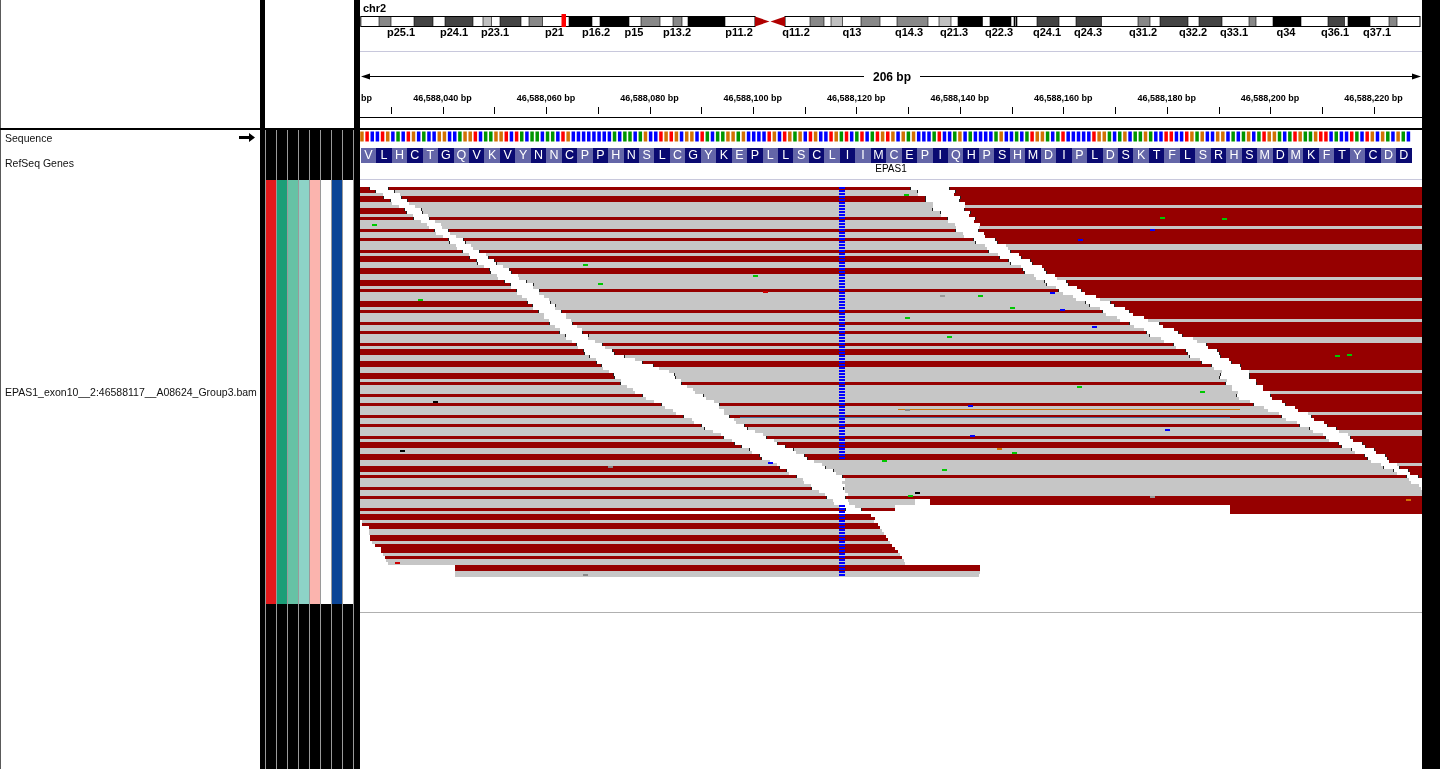  I want to click on cytoband-label: q21.3, so click(954, 32).